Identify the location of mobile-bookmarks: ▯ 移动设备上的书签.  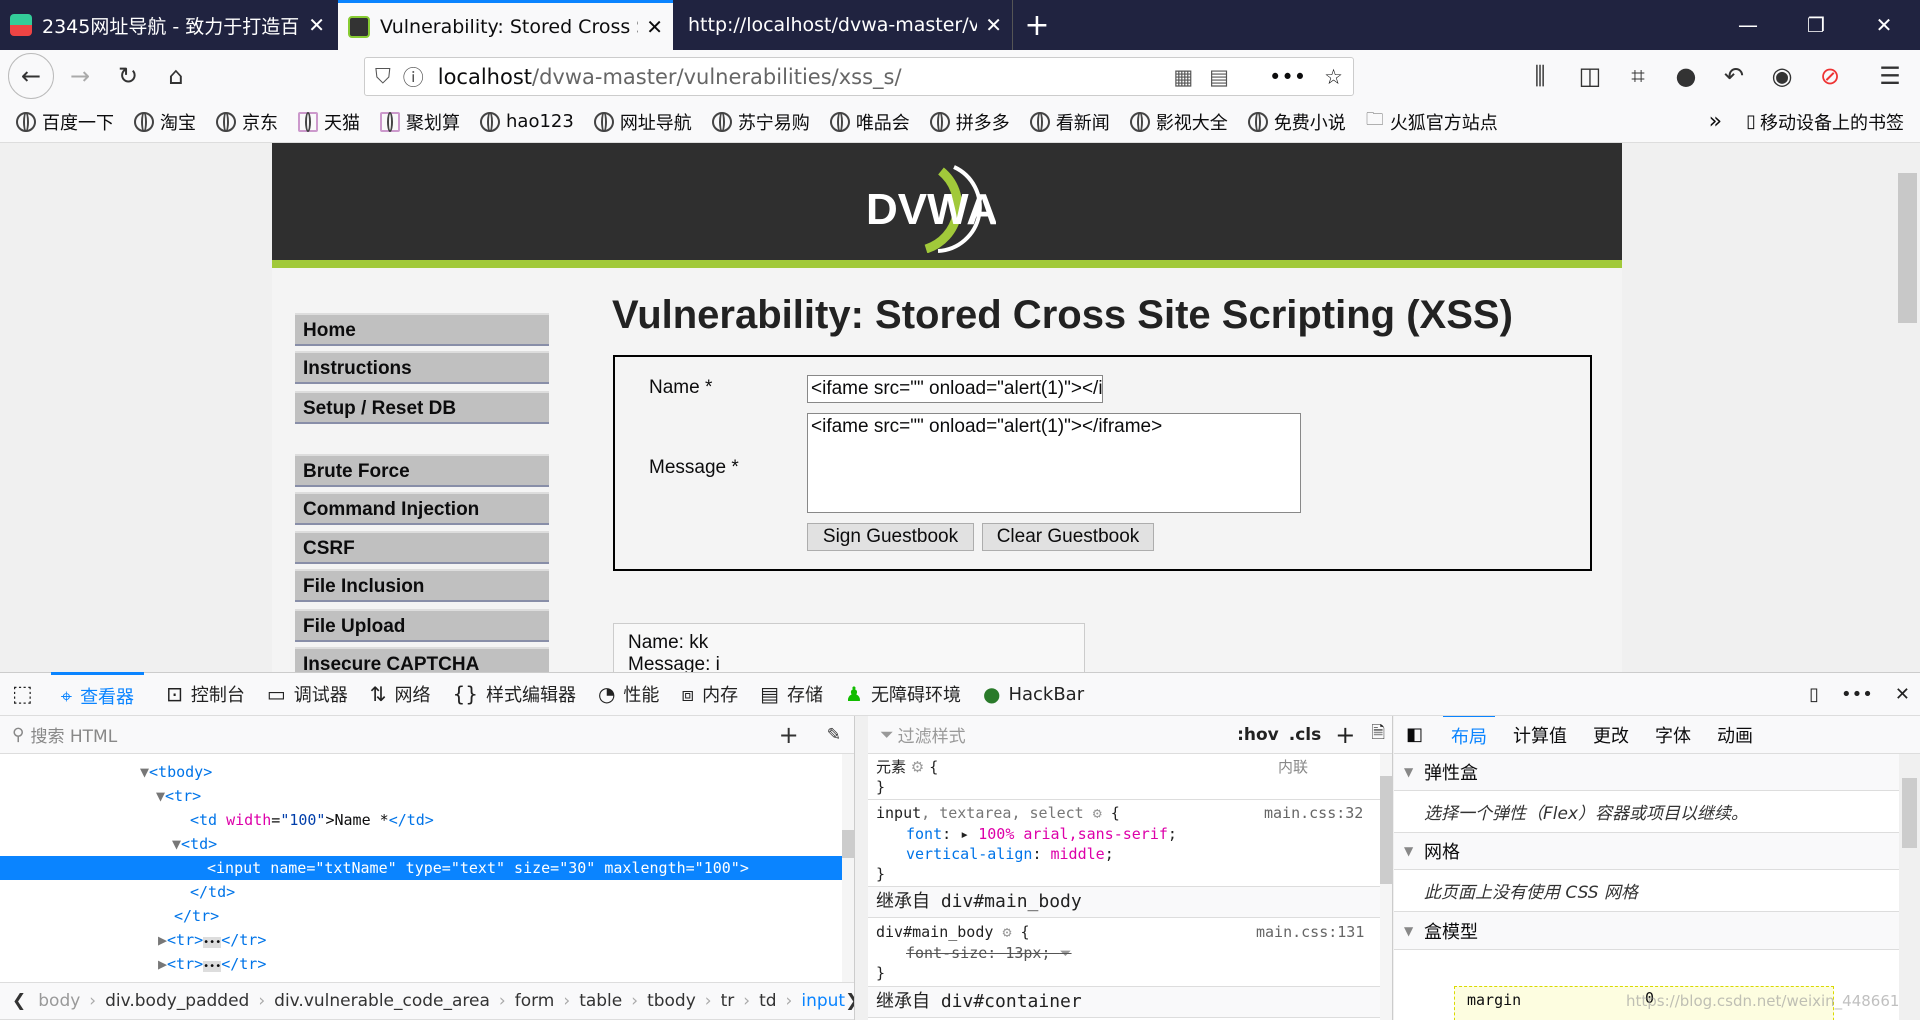
(1825, 122).